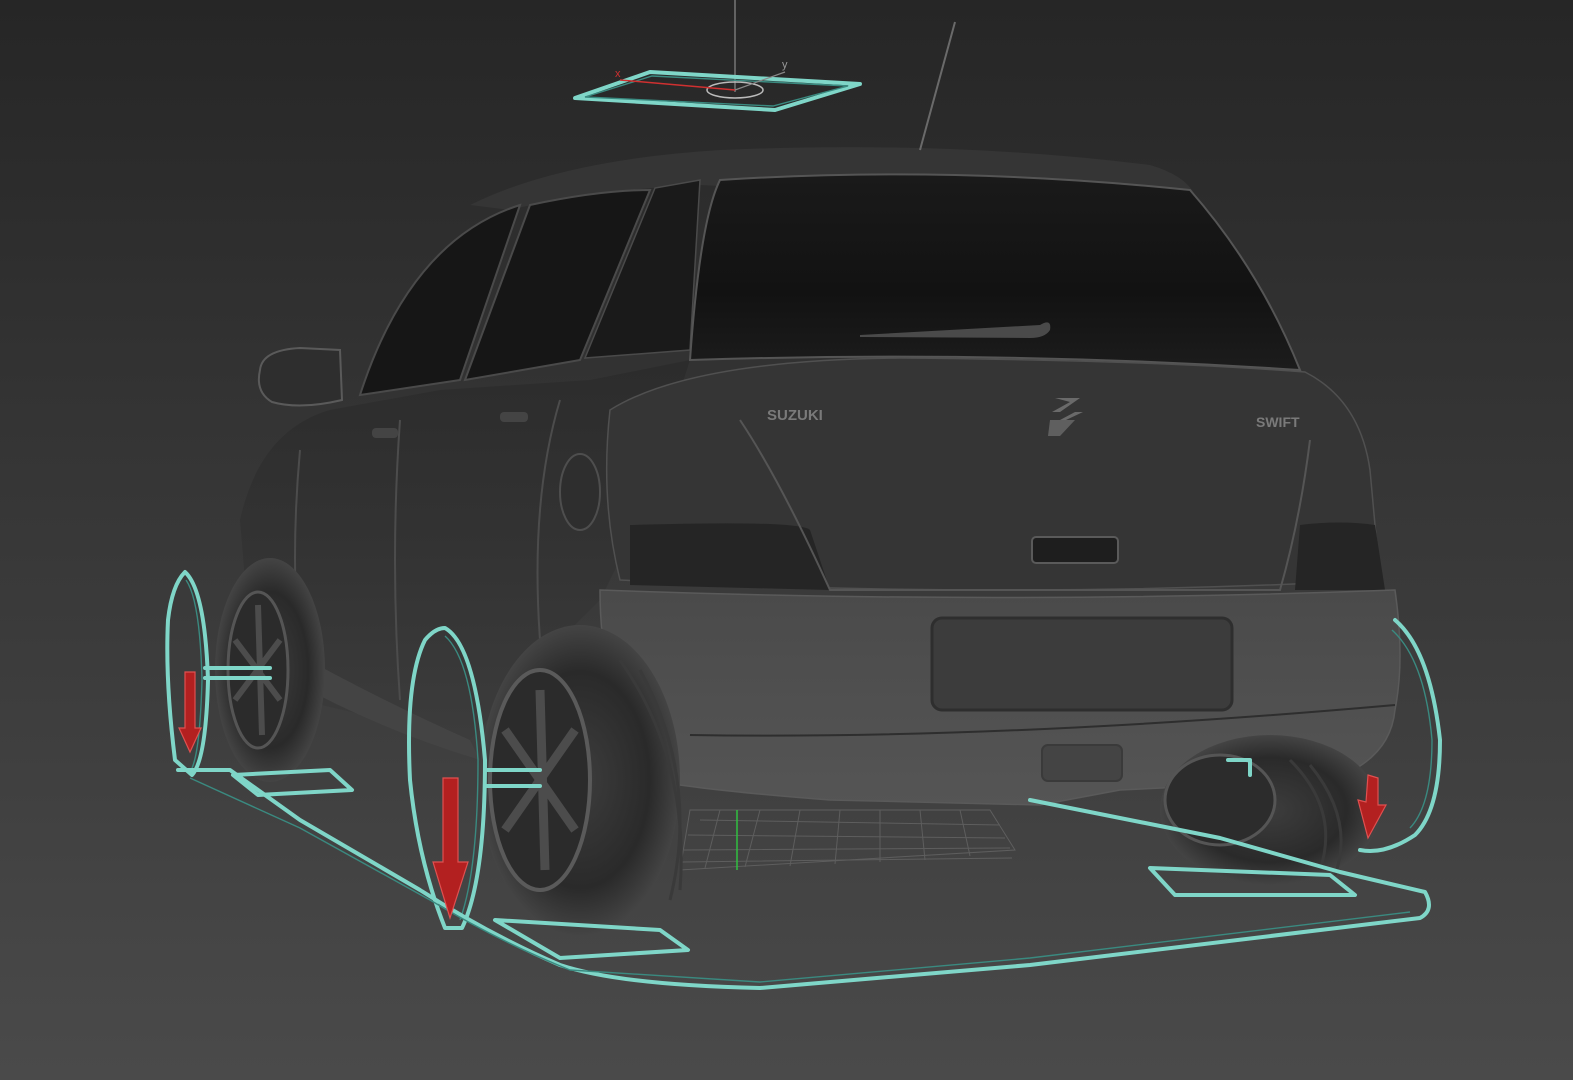  What do you see at coordinates (580, 492) in the screenshot?
I see `fuel-door` at bounding box center [580, 492].